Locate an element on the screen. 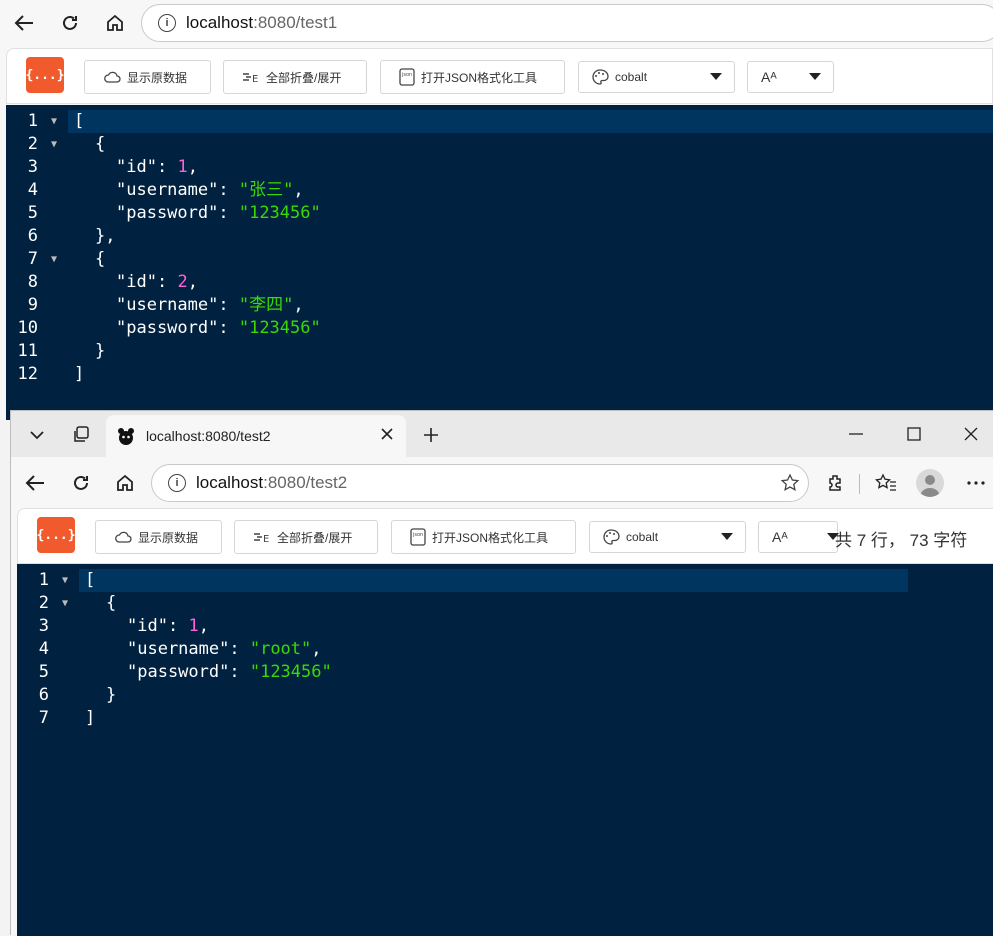 This screenshot has height=936, width=993. extensions-icon is located at coordinates (835, 483).